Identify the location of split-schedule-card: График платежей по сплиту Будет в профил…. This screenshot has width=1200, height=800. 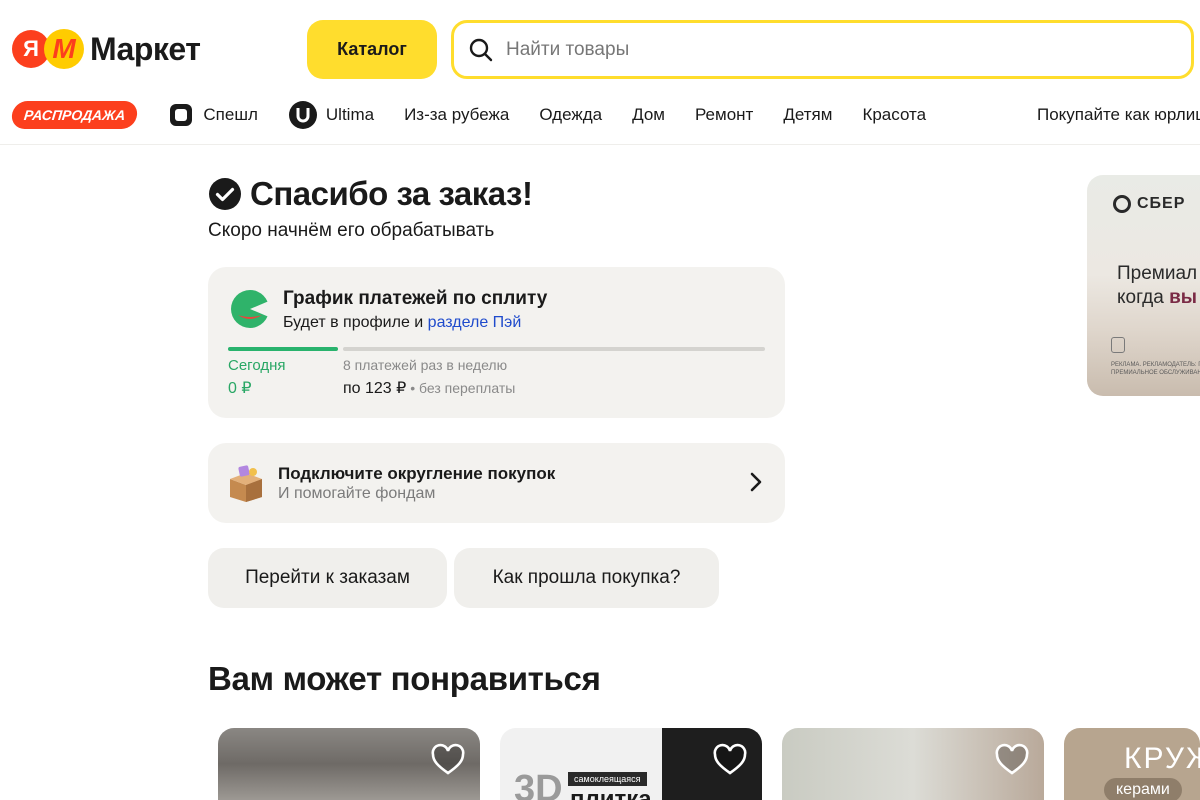
(496, 342).